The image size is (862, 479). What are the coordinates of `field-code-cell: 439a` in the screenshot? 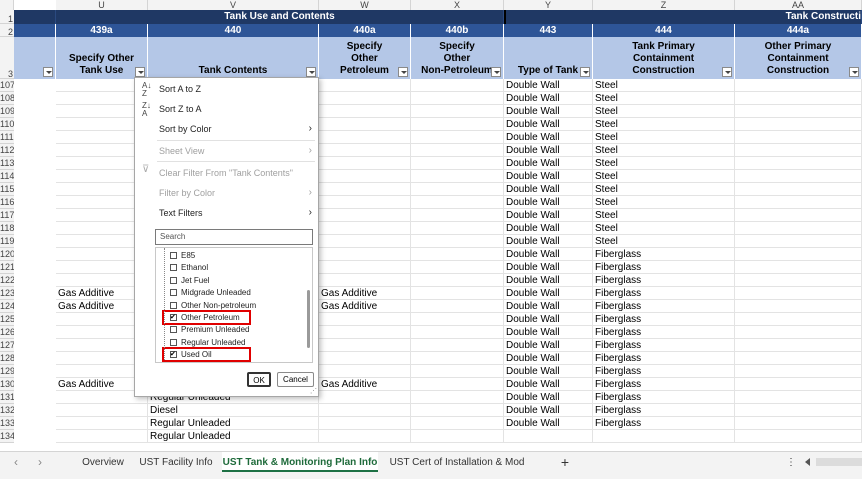 It's located at (102, 30).